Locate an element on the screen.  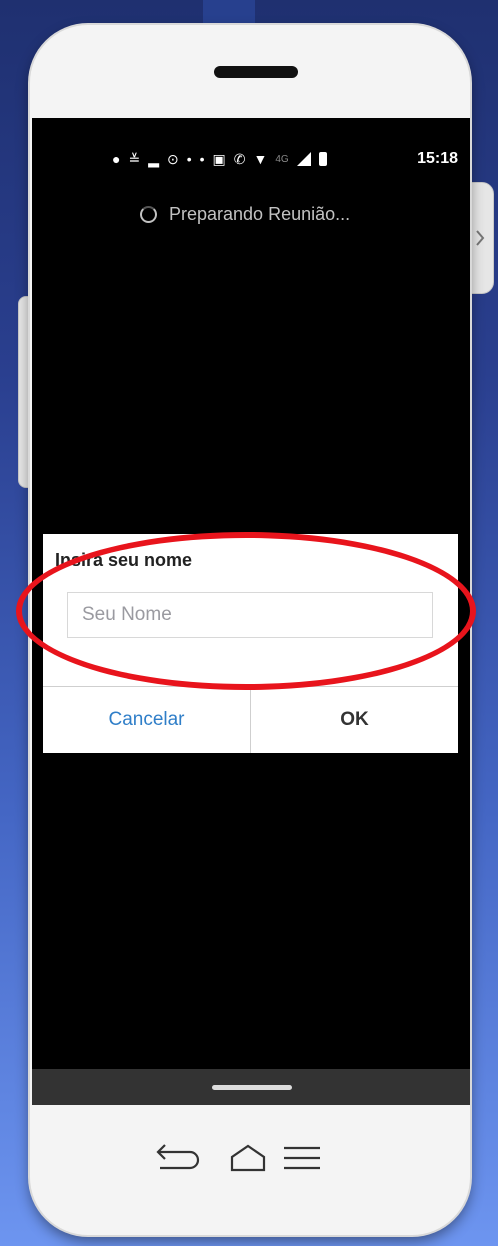
call-icon: ✆ is located at coordinates (239, 158).